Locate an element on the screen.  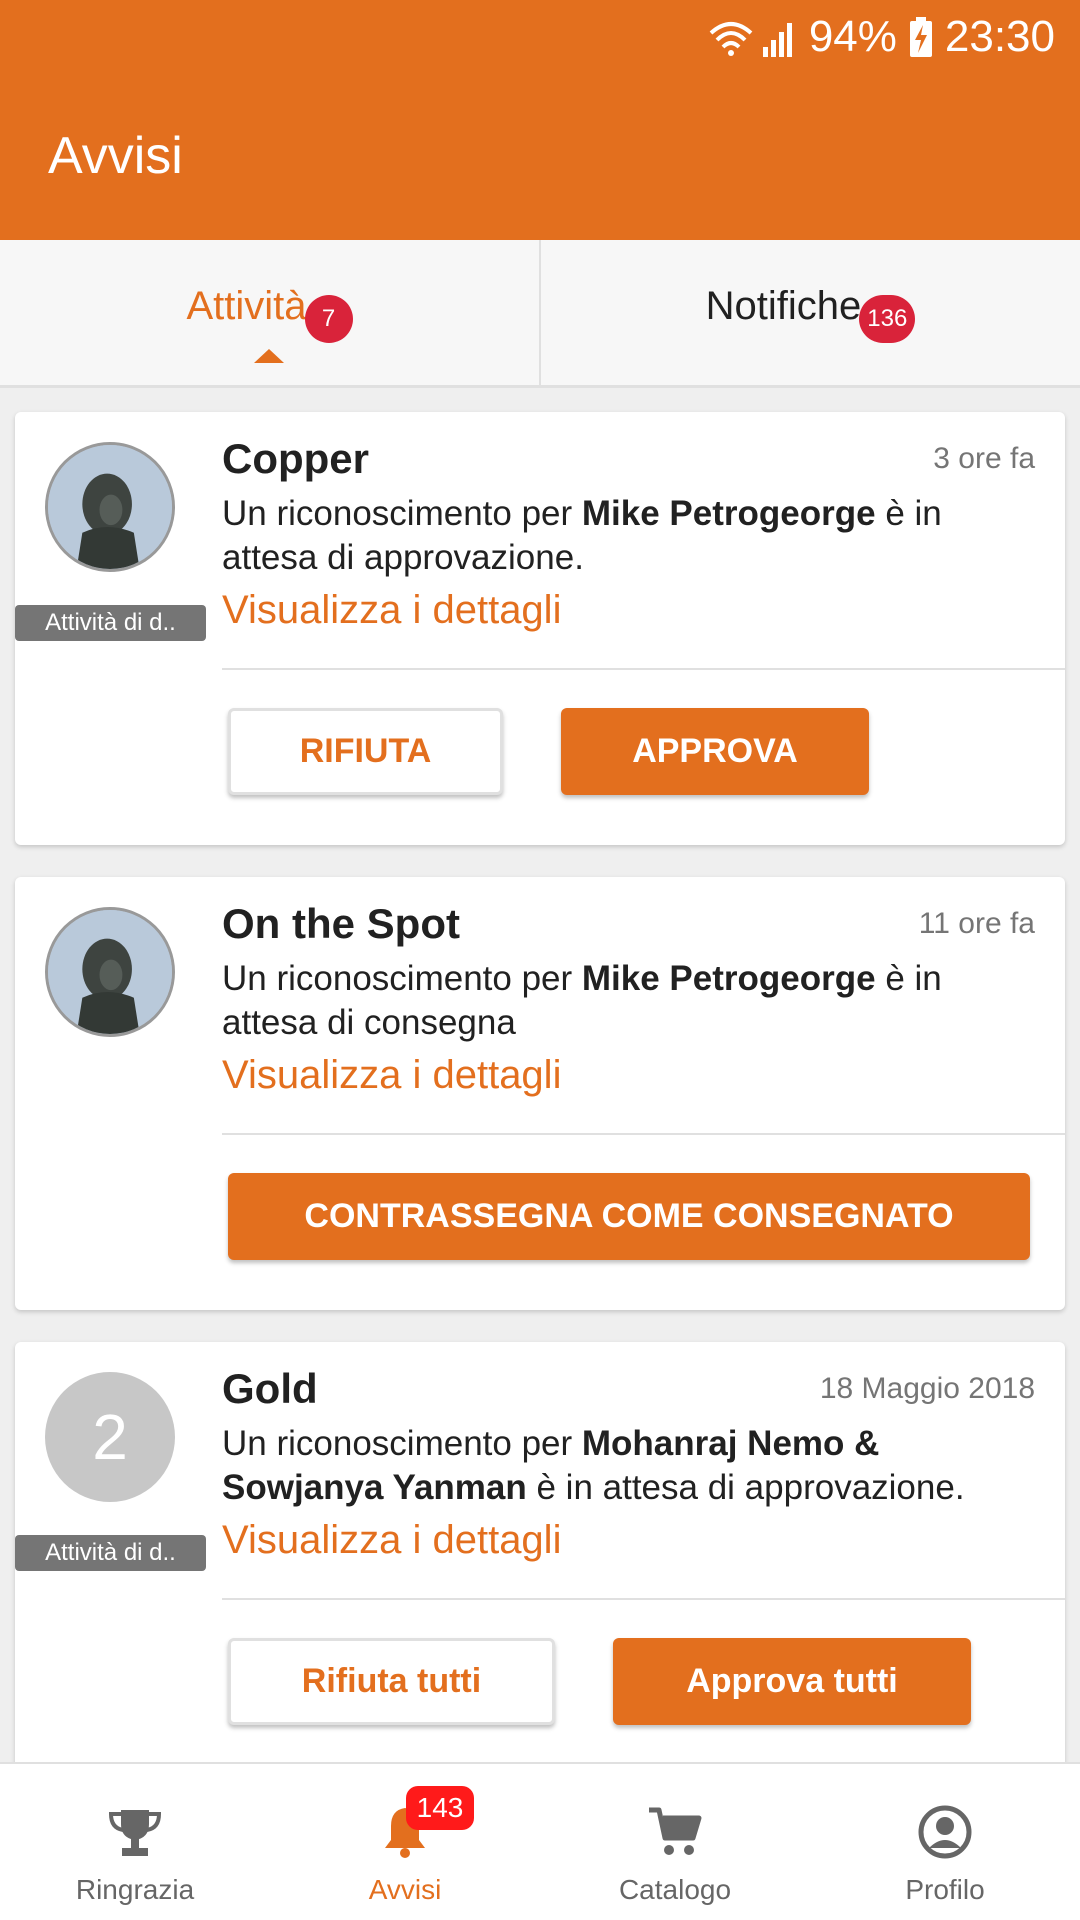
nav-label: Avvisi is located at coordinates (405, 1889).